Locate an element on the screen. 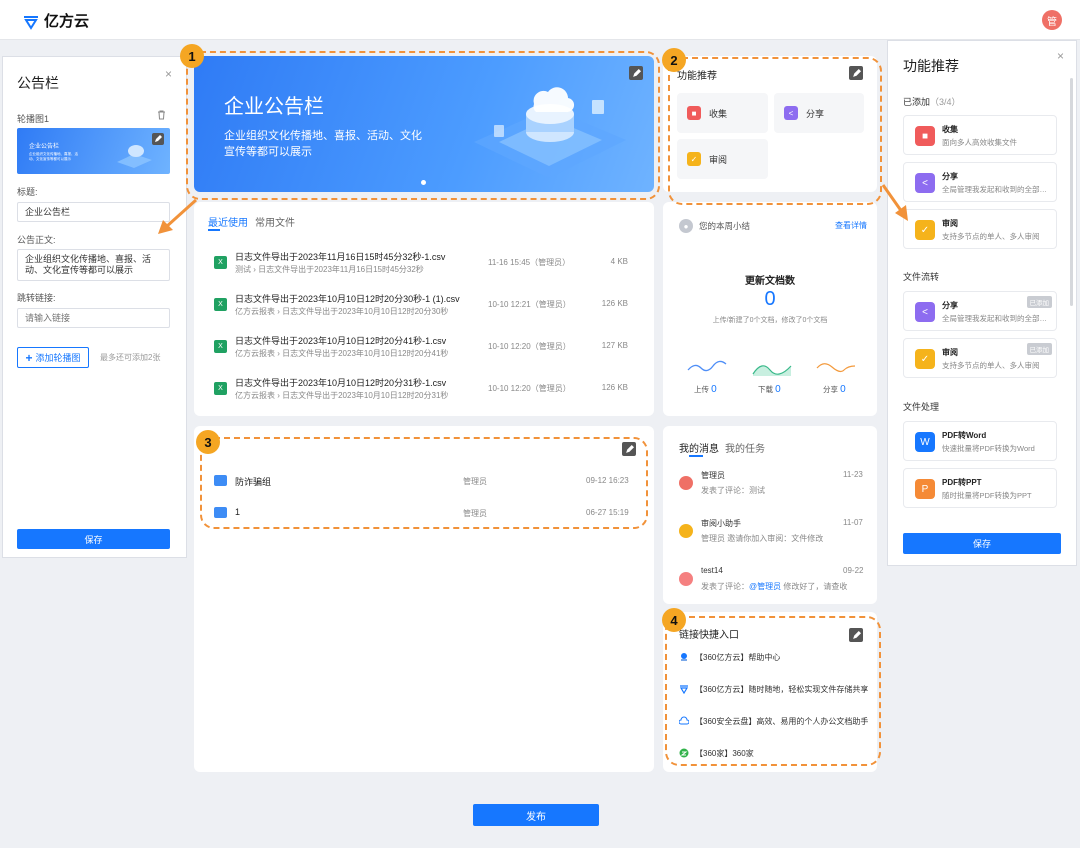 This screenshot has width=1080, height=848. body-field-label: 公告正文: is located at coordinates (36, 240).